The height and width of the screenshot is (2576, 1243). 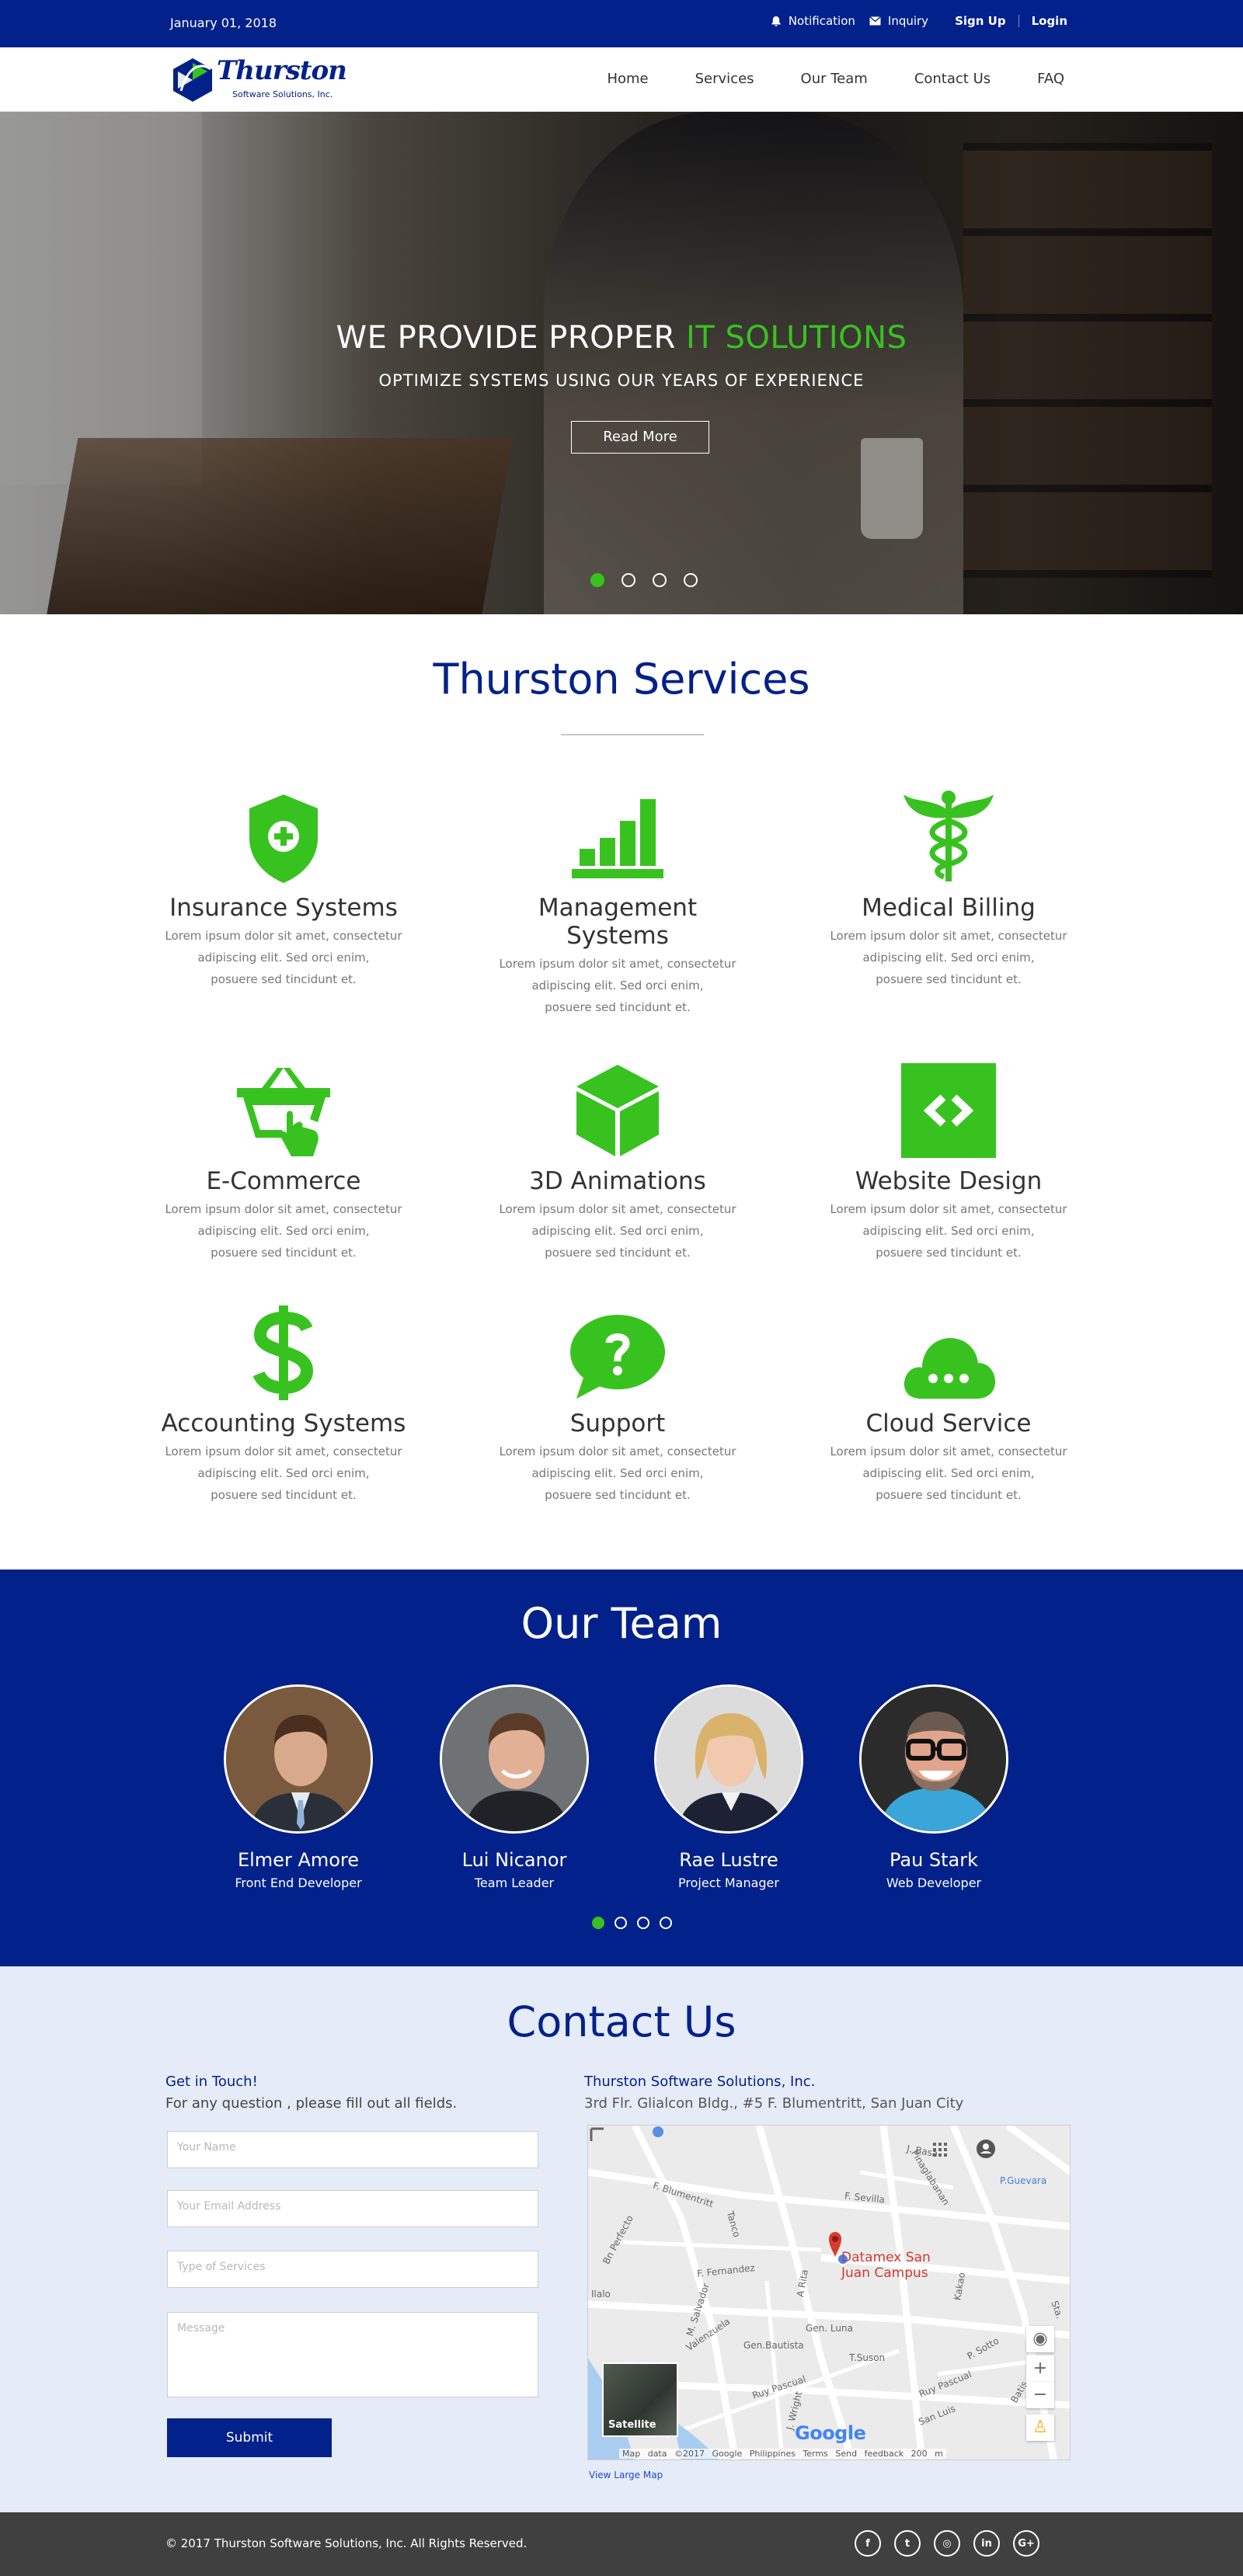 What do you see at coordinates (949, 1181) in the screenshot?
I see `service-title: Website Design` at bounding box center [949, 1181].